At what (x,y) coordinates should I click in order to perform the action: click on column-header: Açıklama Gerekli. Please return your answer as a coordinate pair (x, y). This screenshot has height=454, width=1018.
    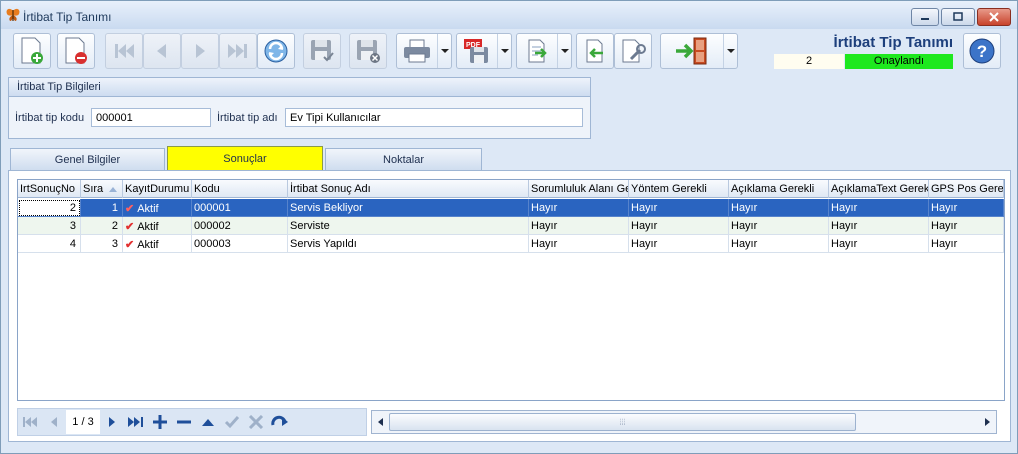
    Looking at the image, I should click on (779, 189).